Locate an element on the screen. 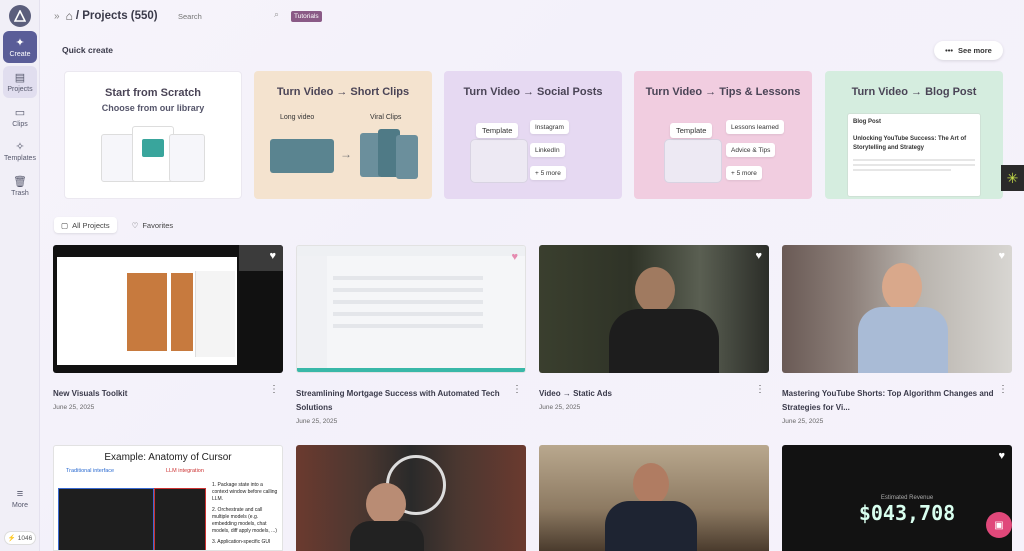  sidebar-item-more: ≡ More is located at coordinates (20, 498).